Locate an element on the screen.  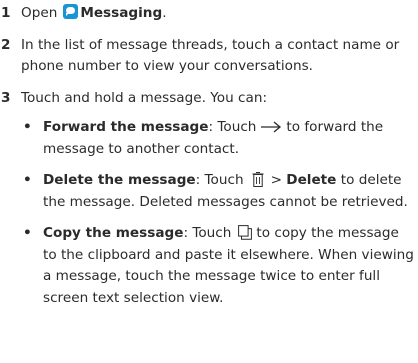
step-text-end: . is located at coordinates (164, 13).